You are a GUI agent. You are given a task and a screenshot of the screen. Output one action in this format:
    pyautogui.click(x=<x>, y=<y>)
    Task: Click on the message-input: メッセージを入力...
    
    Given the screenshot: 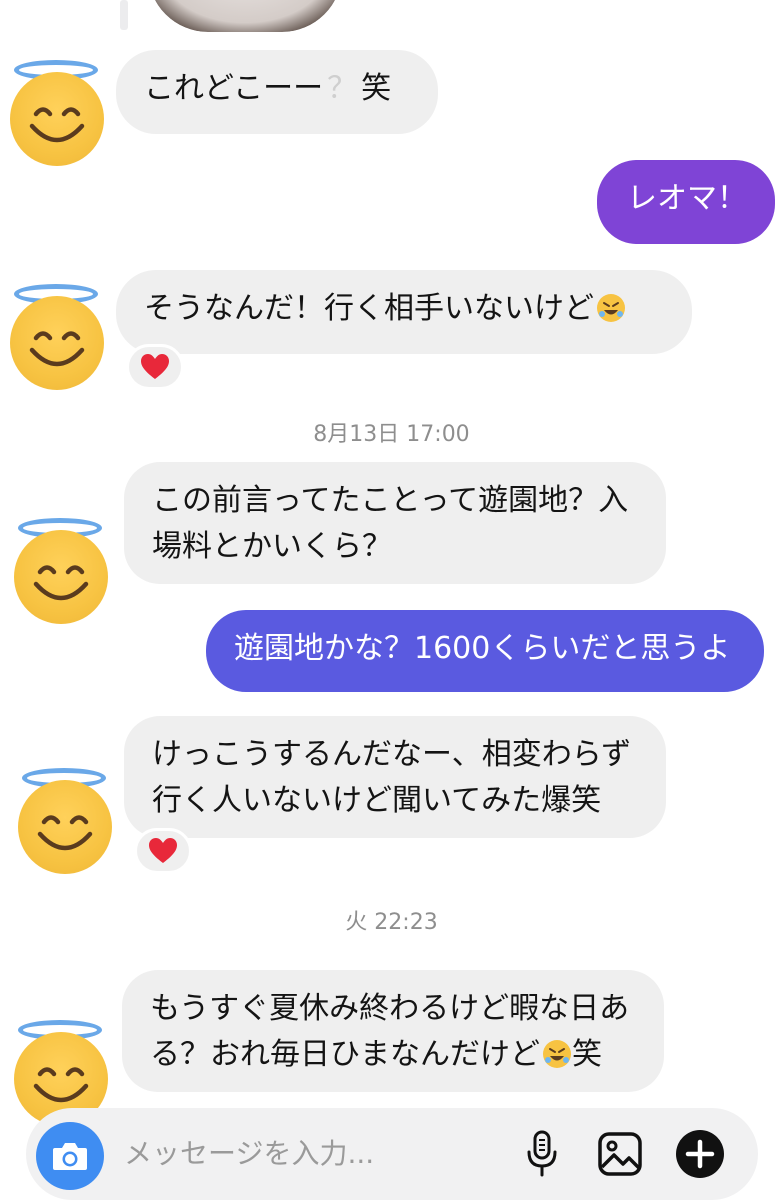 What is the action you would take?
    pyautogui.click(x=249, y=1154)
    